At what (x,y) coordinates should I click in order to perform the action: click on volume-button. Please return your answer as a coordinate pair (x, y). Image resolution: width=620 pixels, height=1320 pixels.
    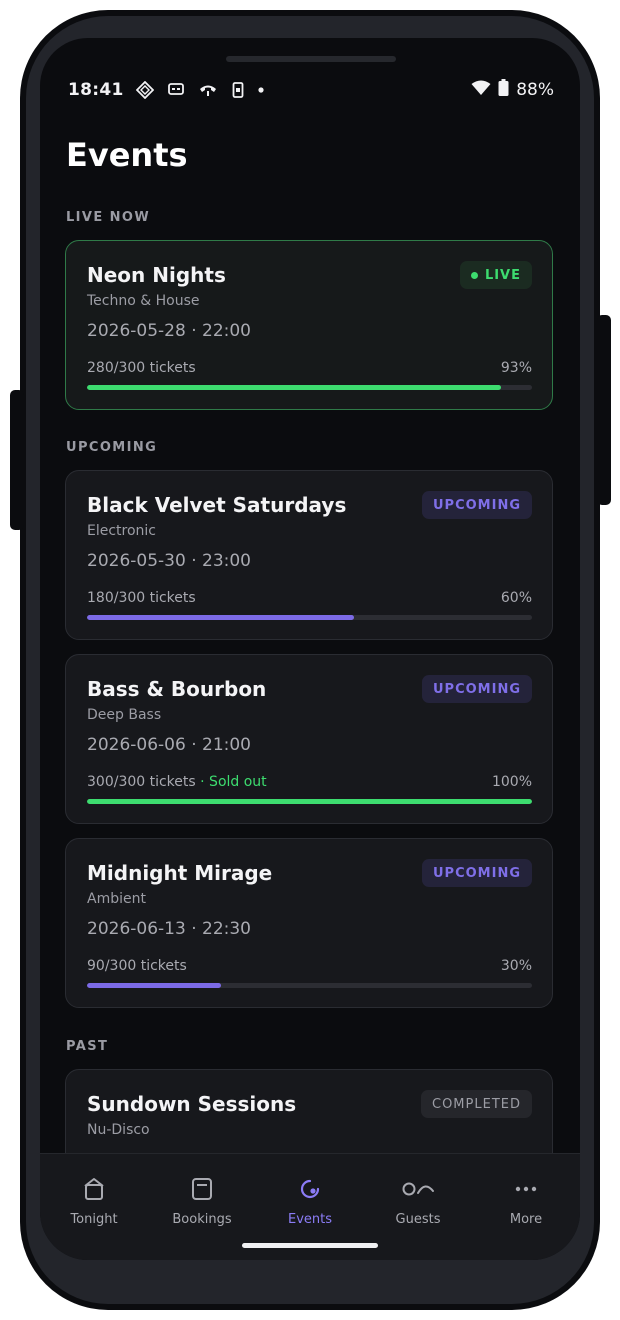
    Looking at the image, I should click on (17, 460).